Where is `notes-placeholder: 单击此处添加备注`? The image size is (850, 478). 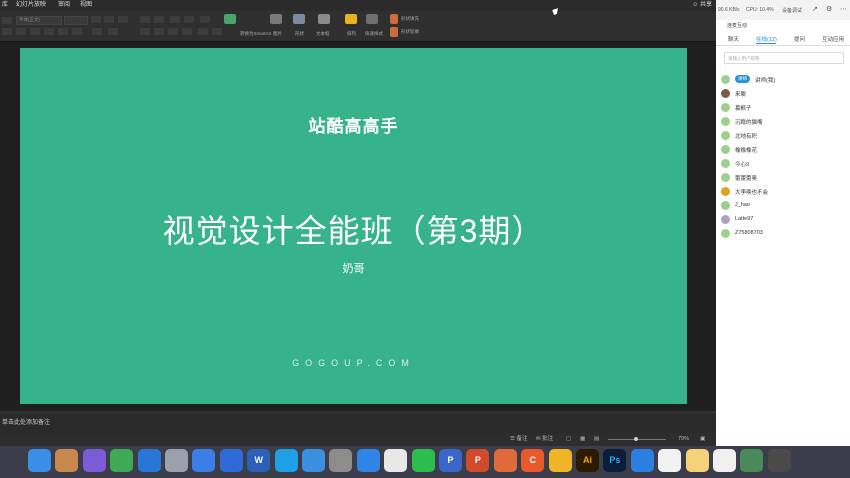
notes-placeholder: 单击此处添加备注 is located at coordinates (26, 423).